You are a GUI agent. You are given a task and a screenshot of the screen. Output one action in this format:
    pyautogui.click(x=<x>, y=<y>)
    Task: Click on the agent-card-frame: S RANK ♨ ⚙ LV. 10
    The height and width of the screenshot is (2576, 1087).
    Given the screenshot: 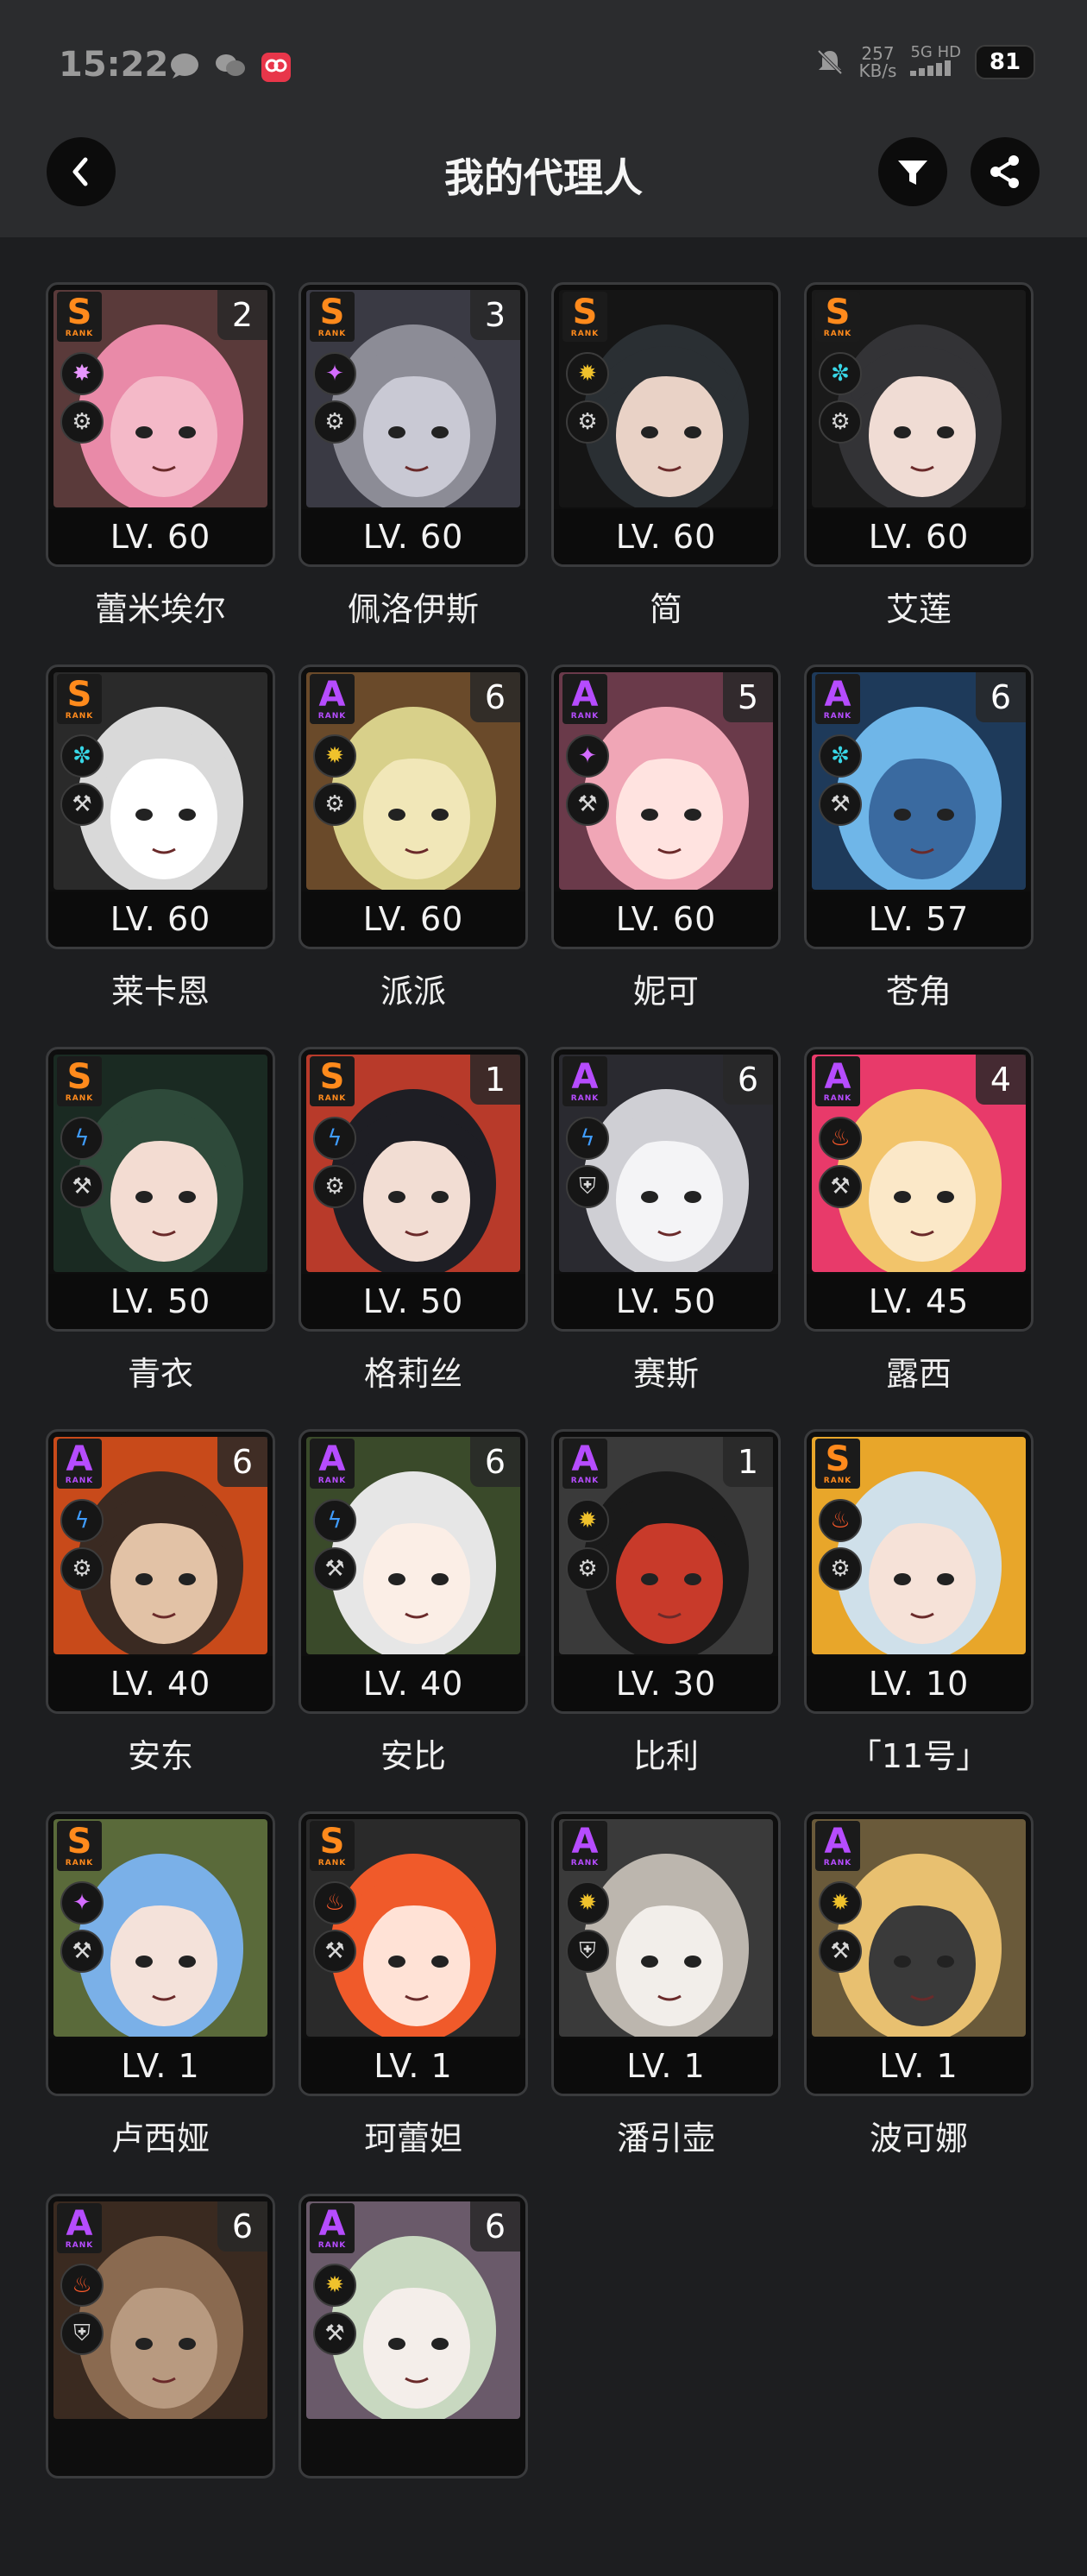 What is the action you would take?
    pyautogui.click(x=919, y=1571)
    